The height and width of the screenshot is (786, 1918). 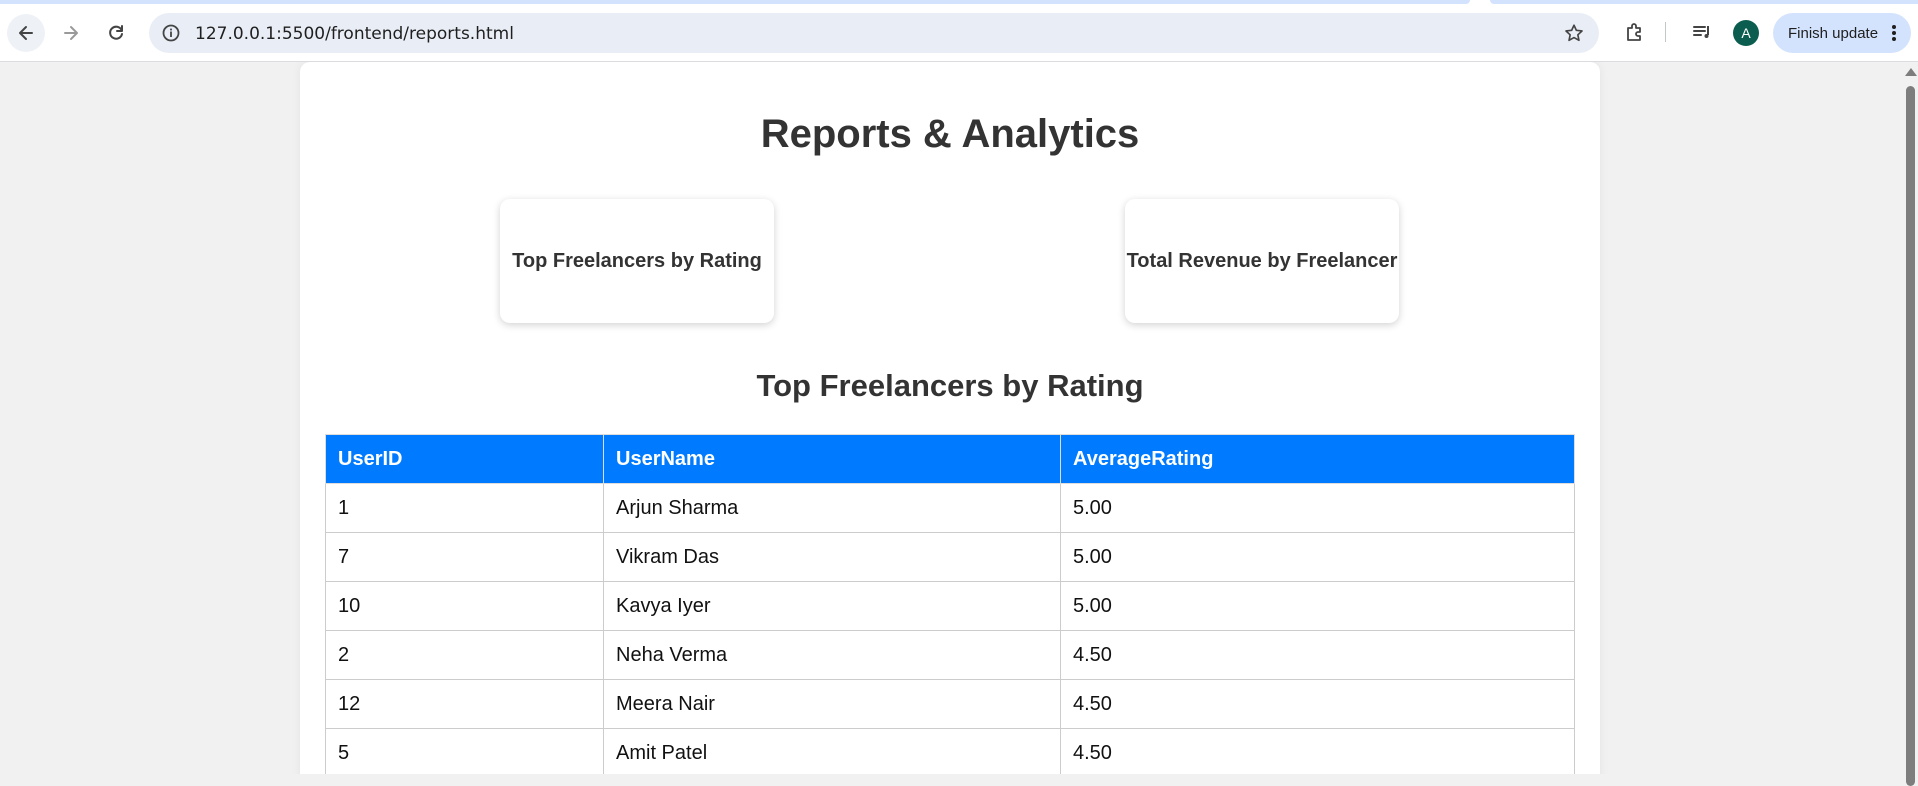 I want to click on arrow-right-icon, so click(x=71, y=33).